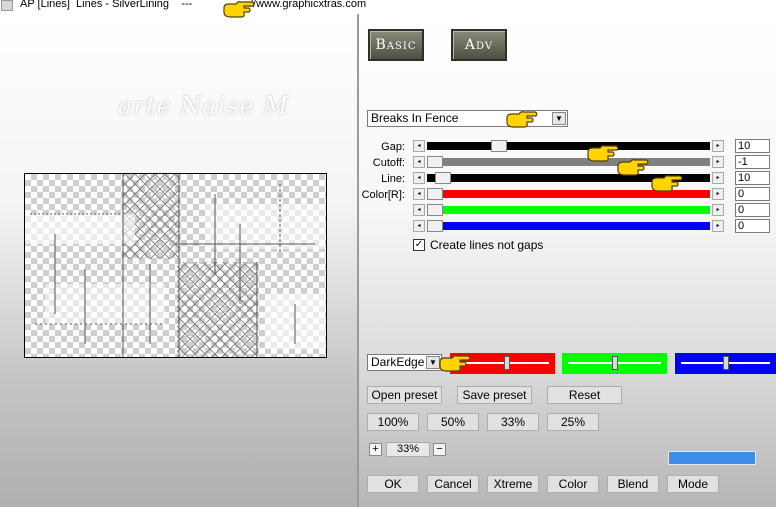  What do you see at coordinates (752, 226) in the screenshot?
I see `blue-value-field: 0` at bounding box center [752, 226].